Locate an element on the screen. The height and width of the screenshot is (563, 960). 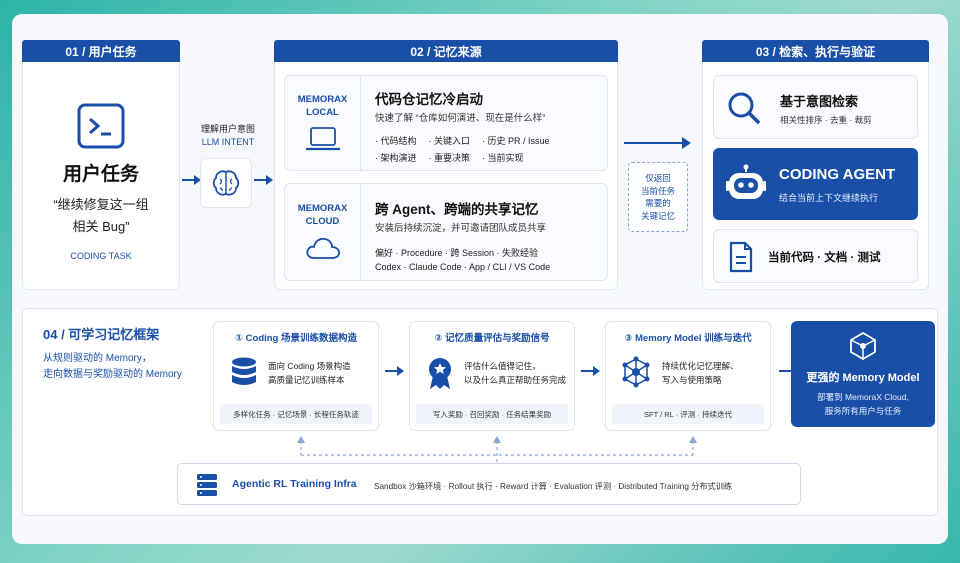
coding-task-tag: CODING TASK is located at coordinates (101, 256).